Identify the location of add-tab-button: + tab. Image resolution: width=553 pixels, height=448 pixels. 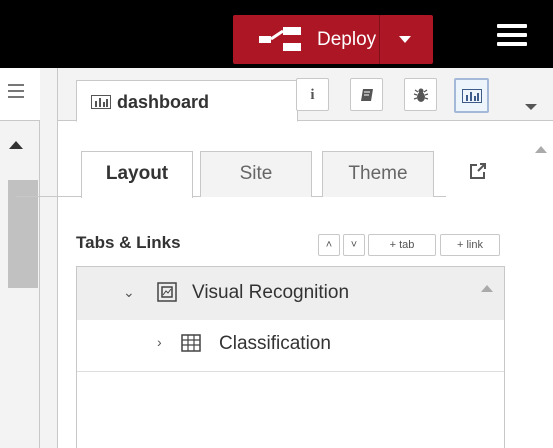
(402, 245).